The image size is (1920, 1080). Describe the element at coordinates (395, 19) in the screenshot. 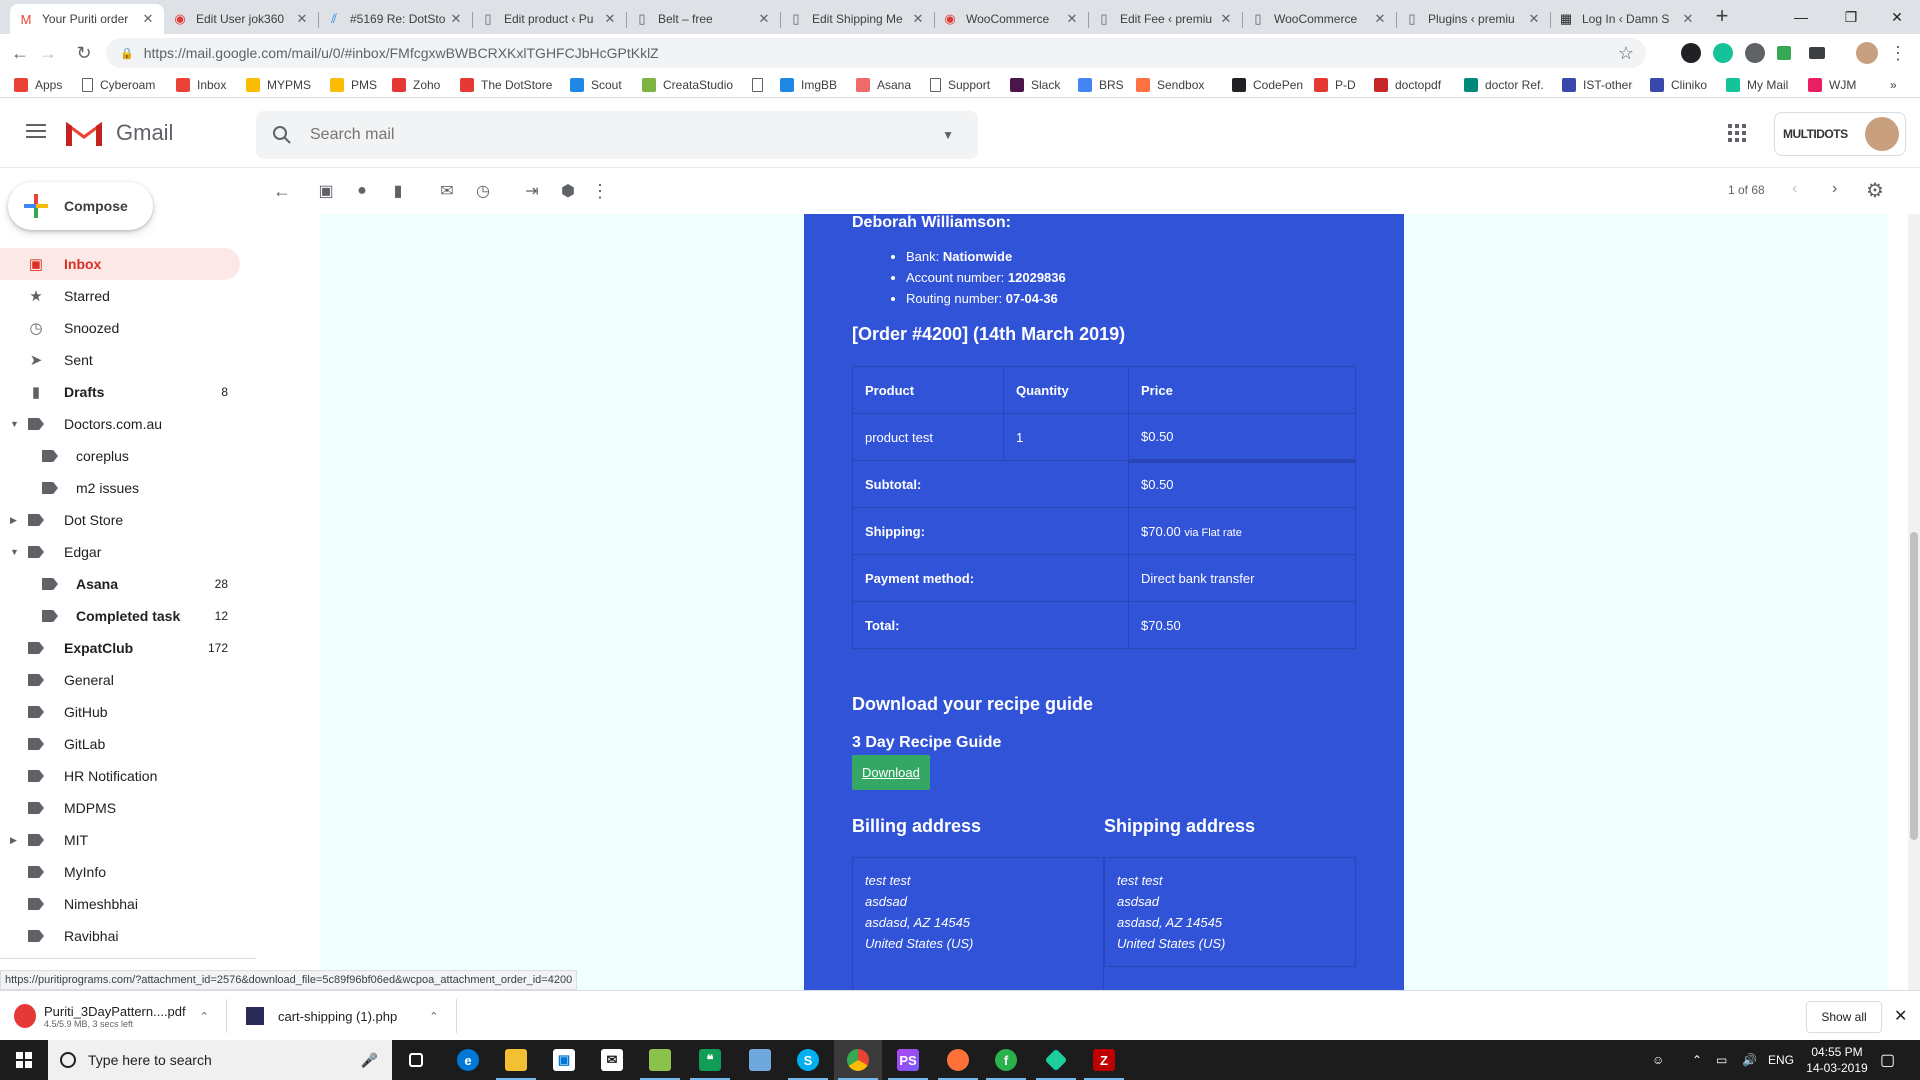

I see `browser-tab: ⫽ #5169 Re: DotSto ✕` at that location.